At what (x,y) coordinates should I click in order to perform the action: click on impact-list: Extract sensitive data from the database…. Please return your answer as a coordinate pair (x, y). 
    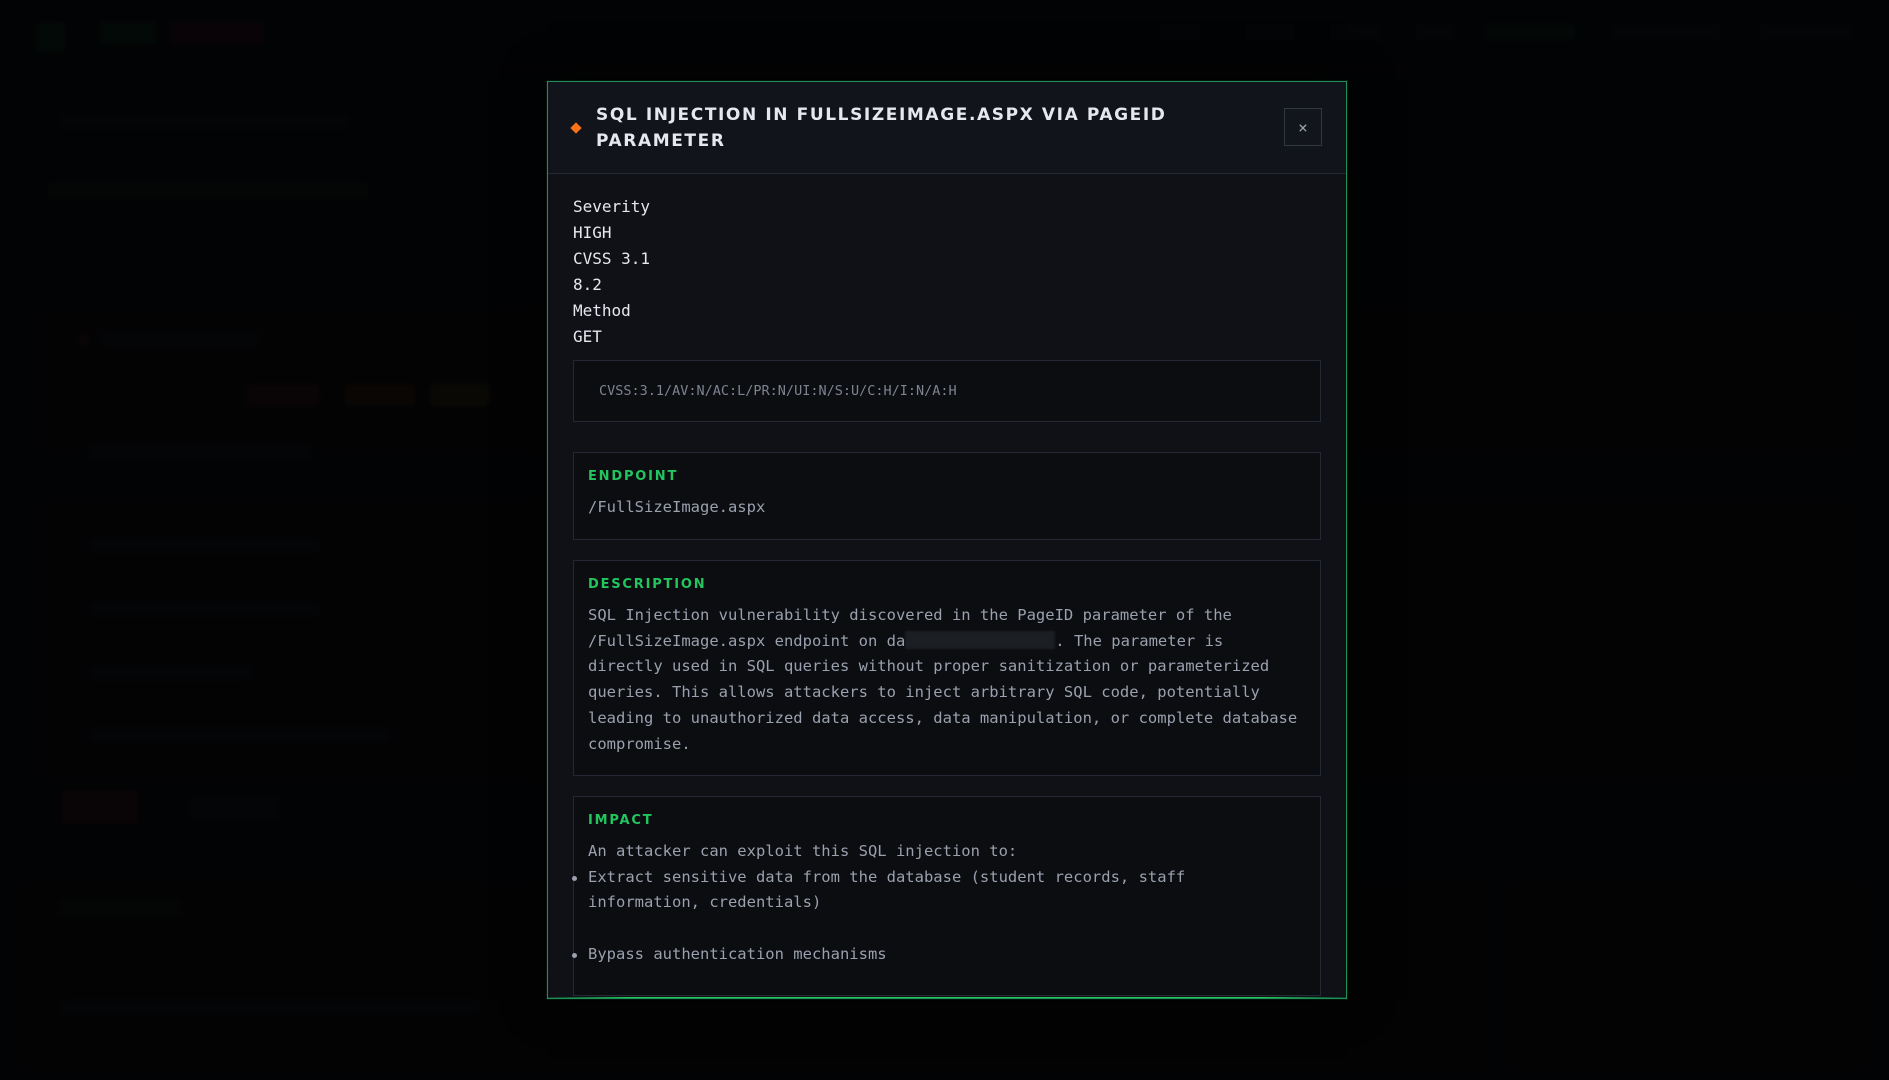
    Looking at the image, I should click on (939, 916).